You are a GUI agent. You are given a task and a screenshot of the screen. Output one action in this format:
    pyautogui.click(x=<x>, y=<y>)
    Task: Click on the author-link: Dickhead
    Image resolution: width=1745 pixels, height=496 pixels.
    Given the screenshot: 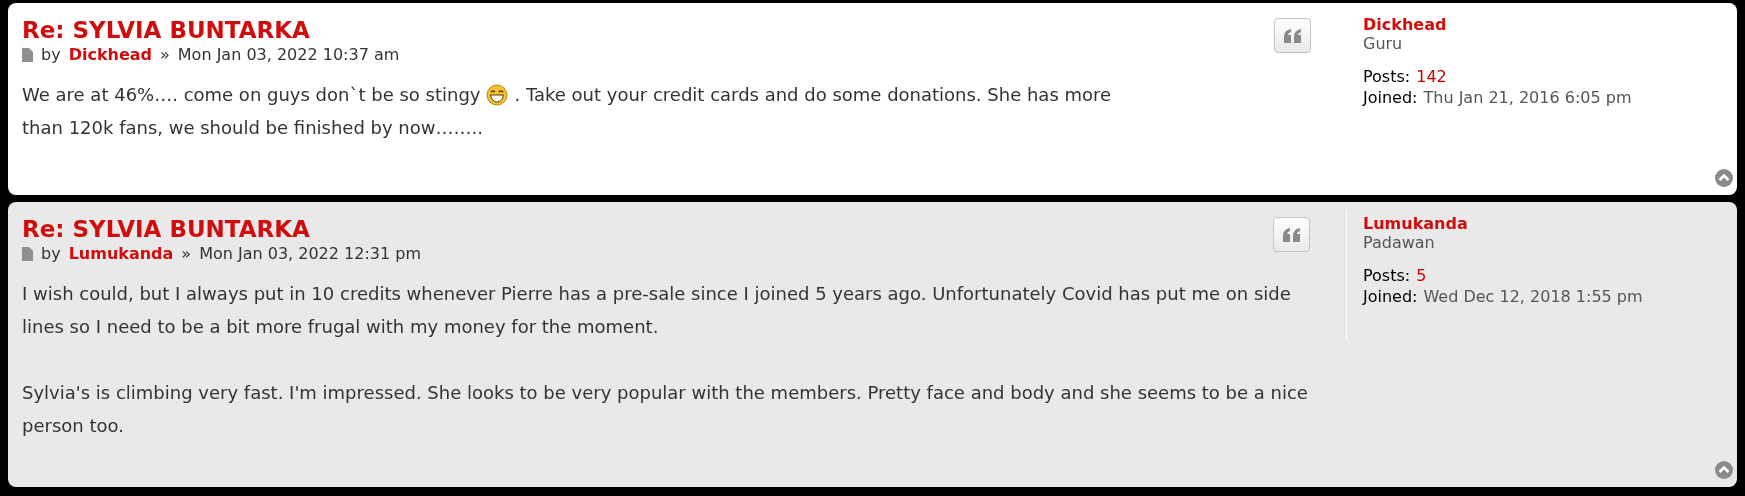 What is the action you would take?
    pyautogui.click(x=110, y=54)
    